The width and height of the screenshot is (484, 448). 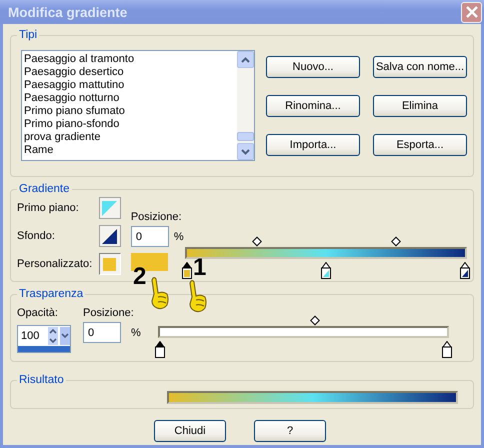 I want to click on gradient-list: Paesaggio al tramonto Paesaggio desertico Paesaggio mattutino Paesaggio notturno Primo piano sfumato Primo piano-sfondo prova gradiente Rame, so click(x=138, y=105).